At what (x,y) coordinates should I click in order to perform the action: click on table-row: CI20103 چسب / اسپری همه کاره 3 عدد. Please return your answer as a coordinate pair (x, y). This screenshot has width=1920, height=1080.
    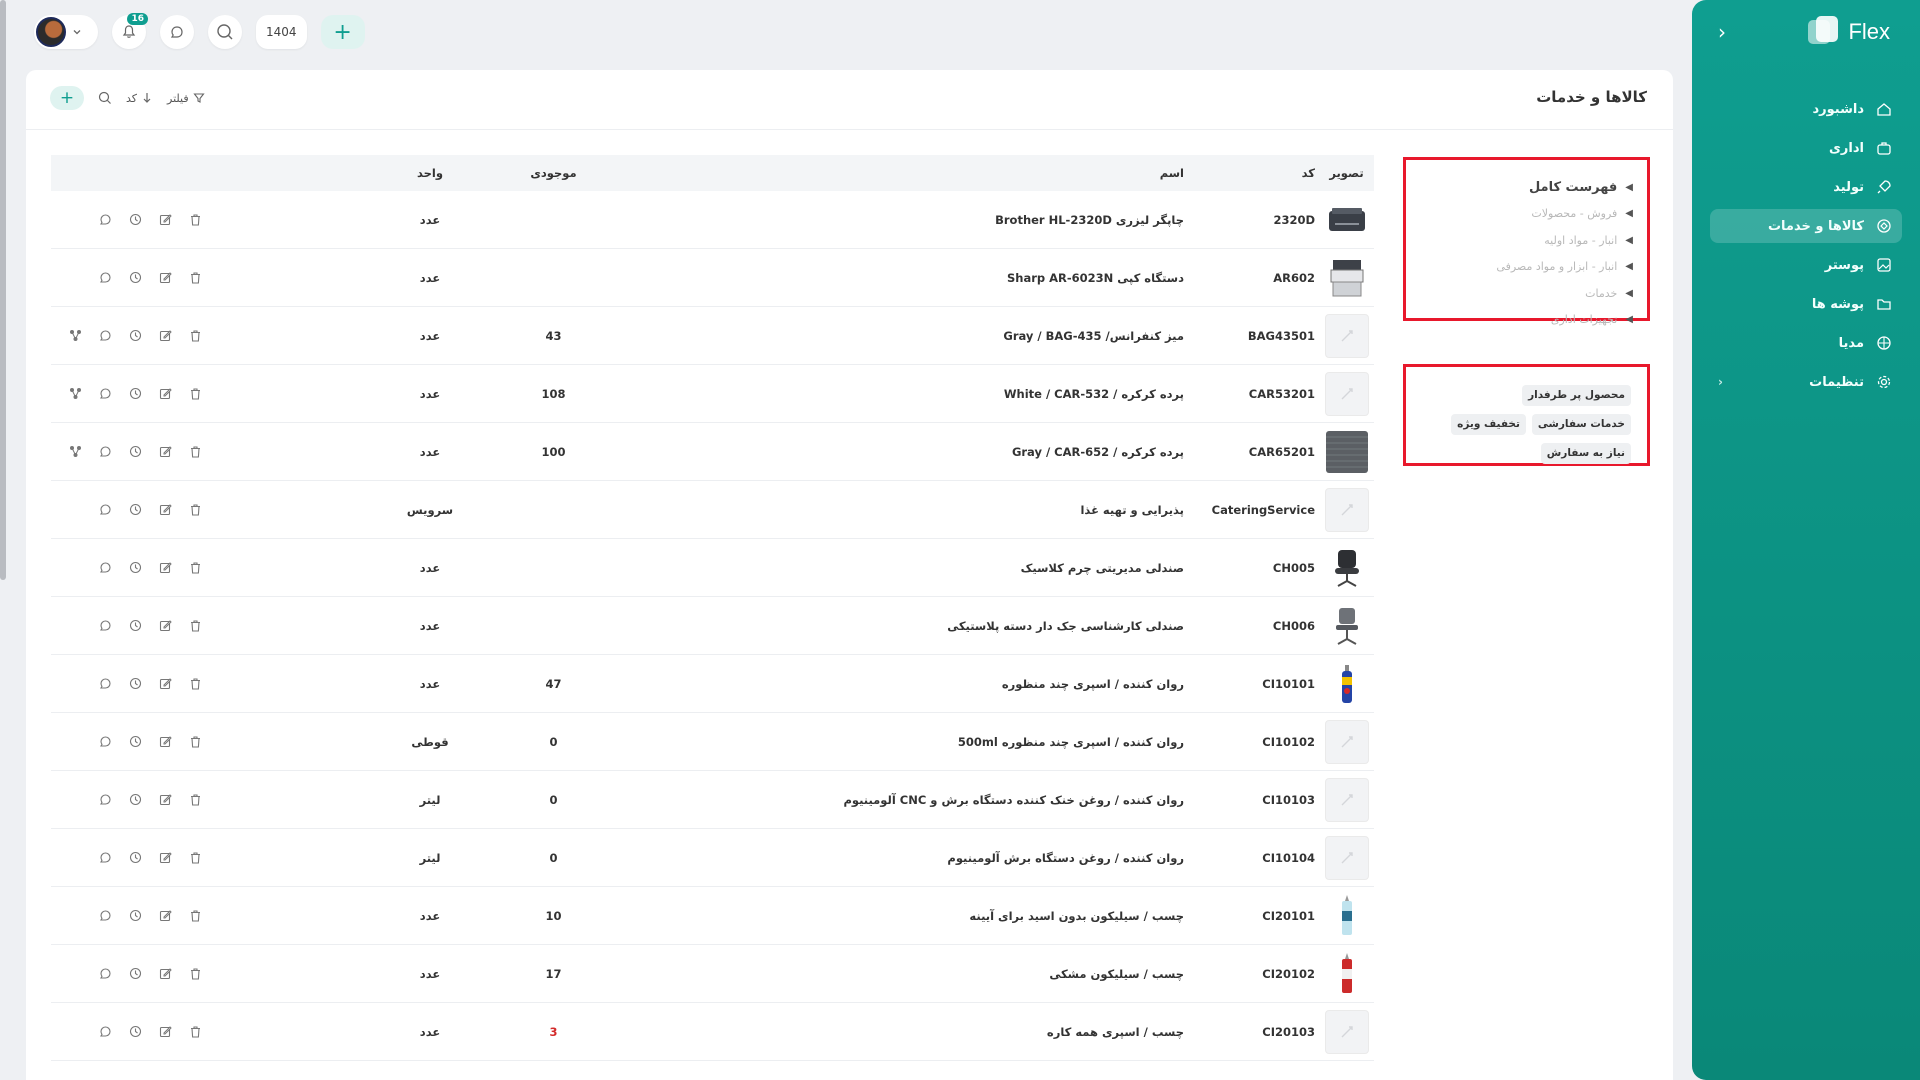
    Looking at the image, I should click on (712, 1032).